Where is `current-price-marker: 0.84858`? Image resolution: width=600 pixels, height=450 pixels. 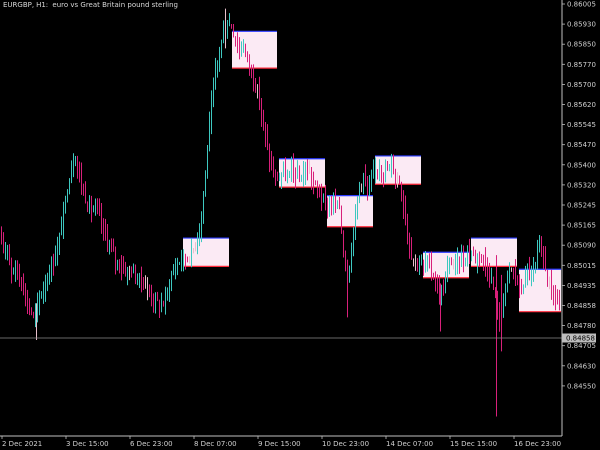 current-price-marker: 0.84858 is located at coordinates (579, 338).